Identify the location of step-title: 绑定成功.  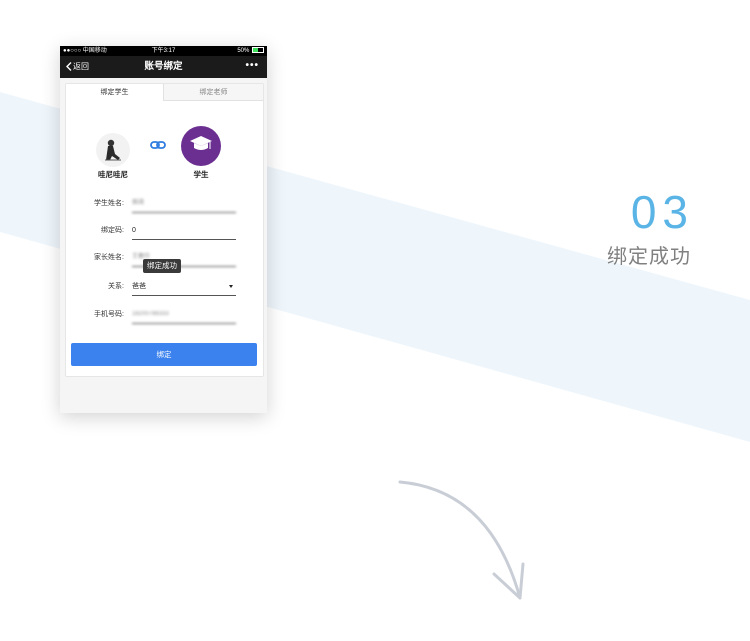
(649, 257).